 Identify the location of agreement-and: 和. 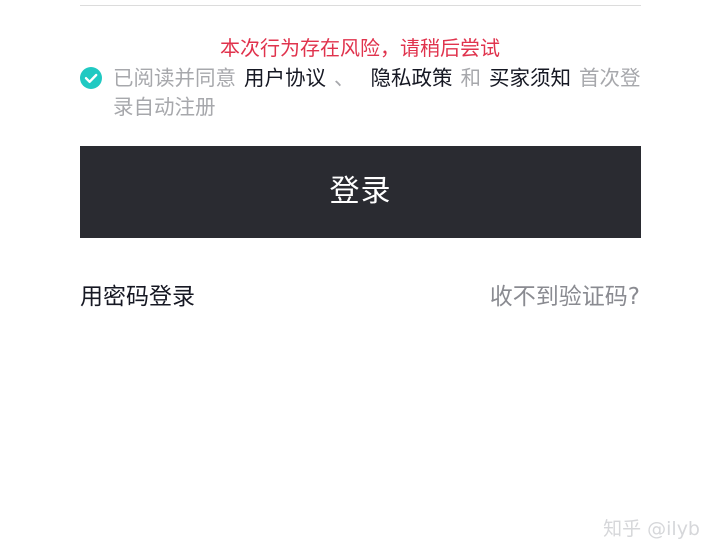
(471, 78).